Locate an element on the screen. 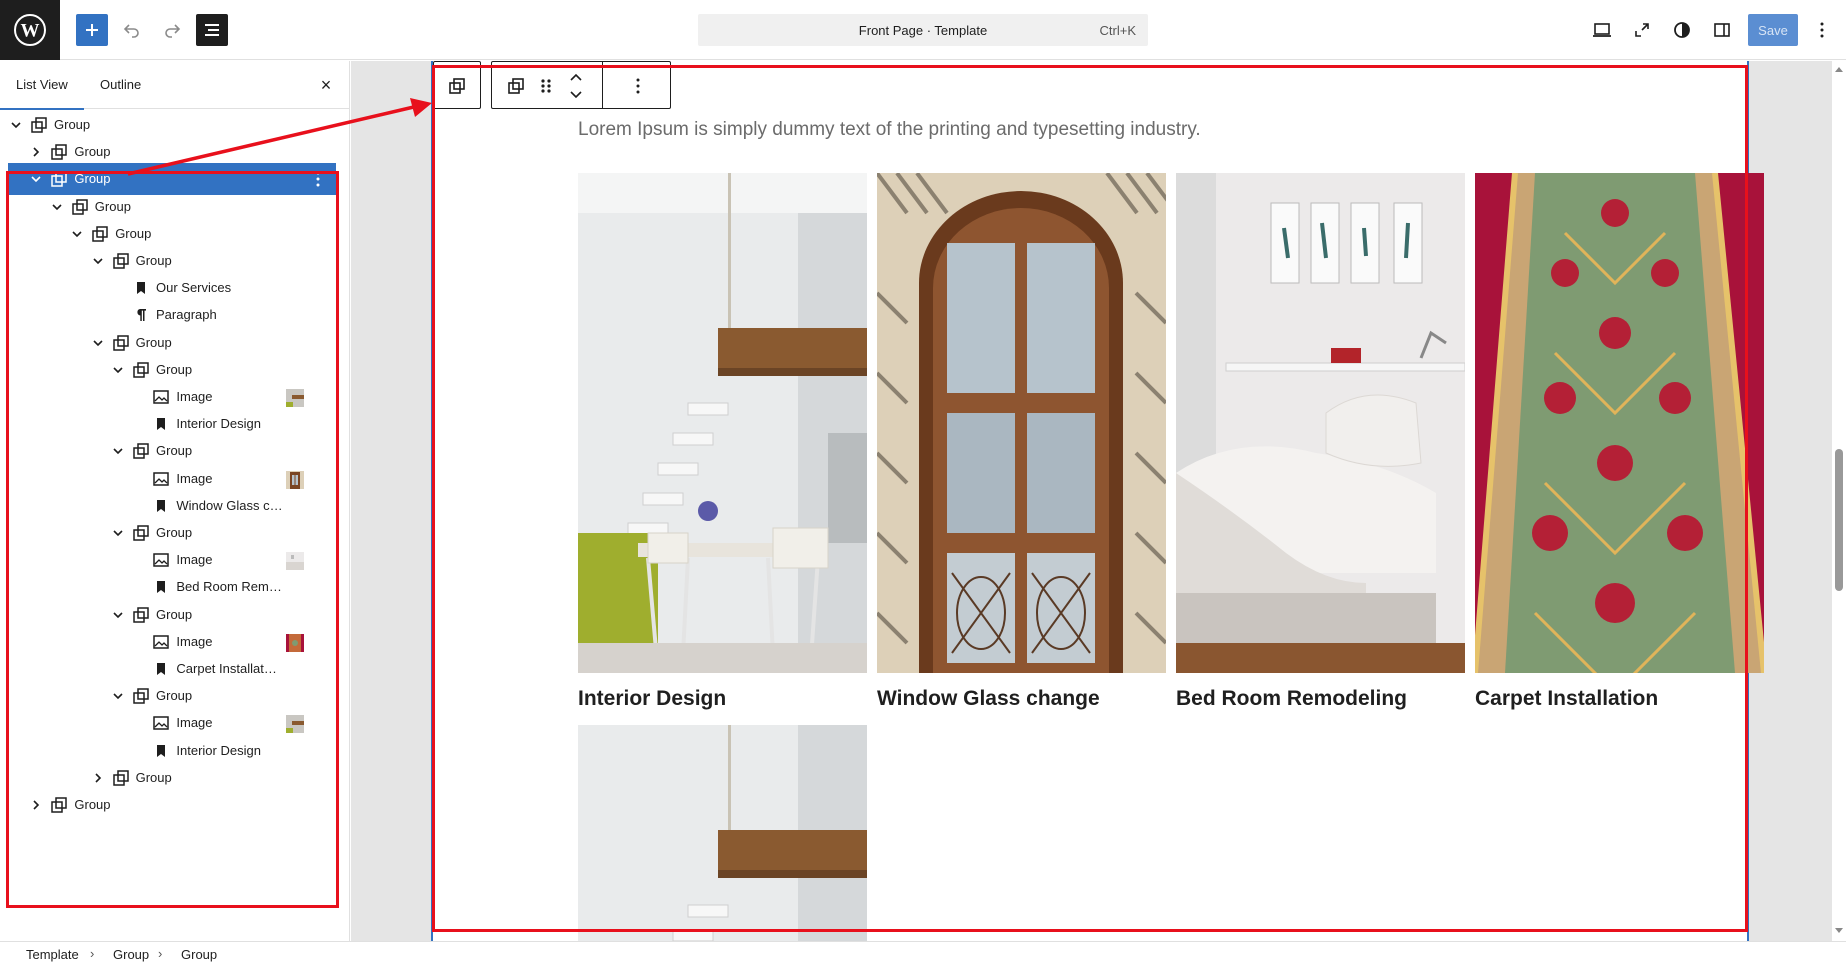 This screenshot has width=1846, height=966. interior-image is located at coordinates (722, 423).